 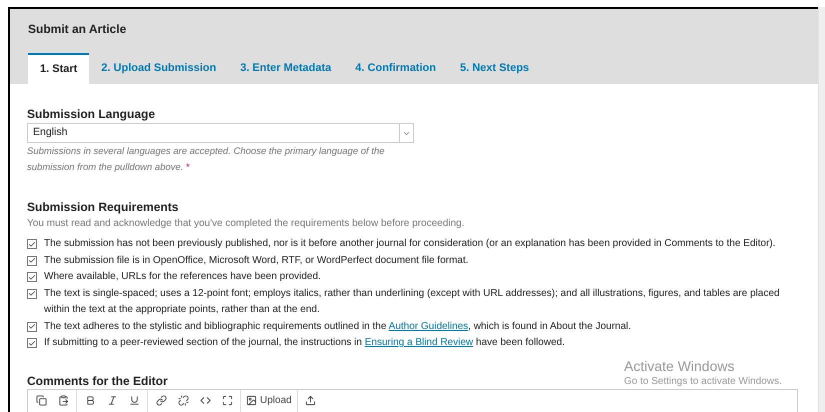 What do you see at coordinates (91, 114) in the screenshot?
I see `section-heading: Submission Language` at bounding box center [91, 114].